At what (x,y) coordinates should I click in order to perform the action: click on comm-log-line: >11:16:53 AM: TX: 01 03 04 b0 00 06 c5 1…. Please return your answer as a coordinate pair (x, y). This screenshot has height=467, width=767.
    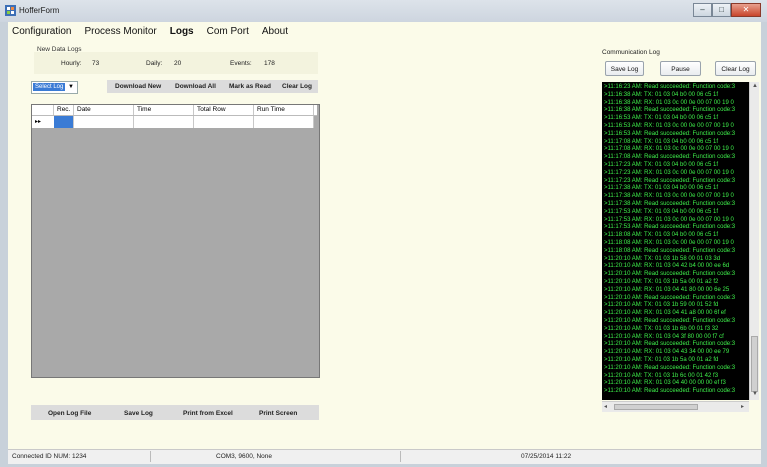
    Looking at the image, I should click on (661, 118).